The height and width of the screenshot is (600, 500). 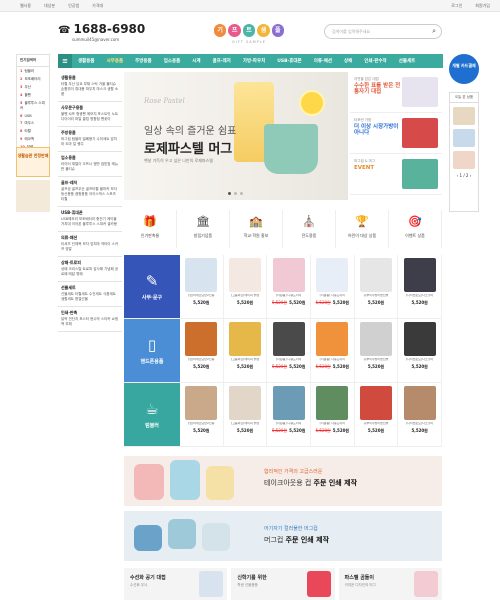 I want to click on category-links: 티셔츠 단체복 모자 앞치마 넥타이 스카프 양말, so click(x=90, y=247).